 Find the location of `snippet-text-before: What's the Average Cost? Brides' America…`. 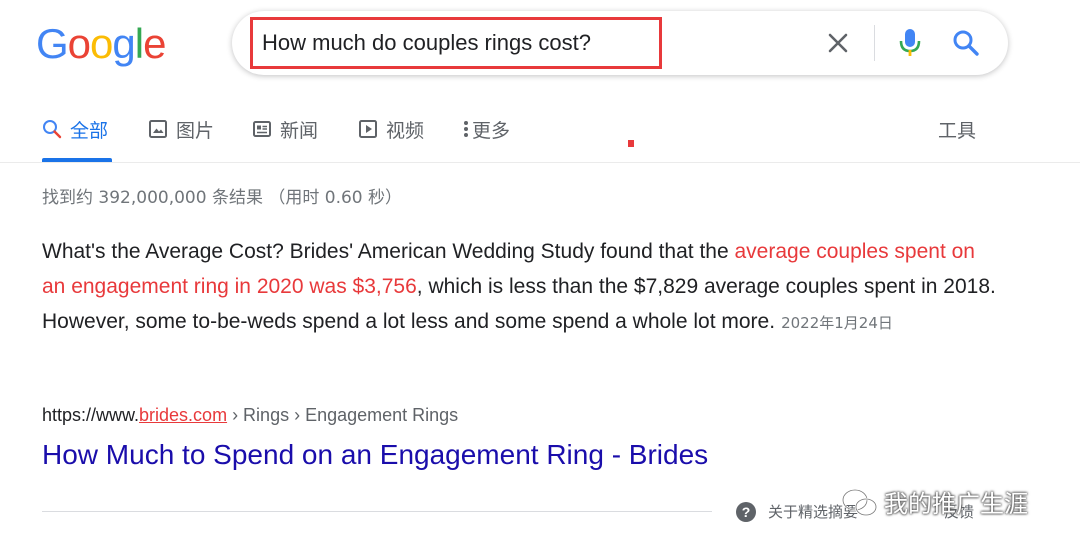

snippet-text-before: What's the Average Cost? Brides' America… is located at coordinates (388, 251).